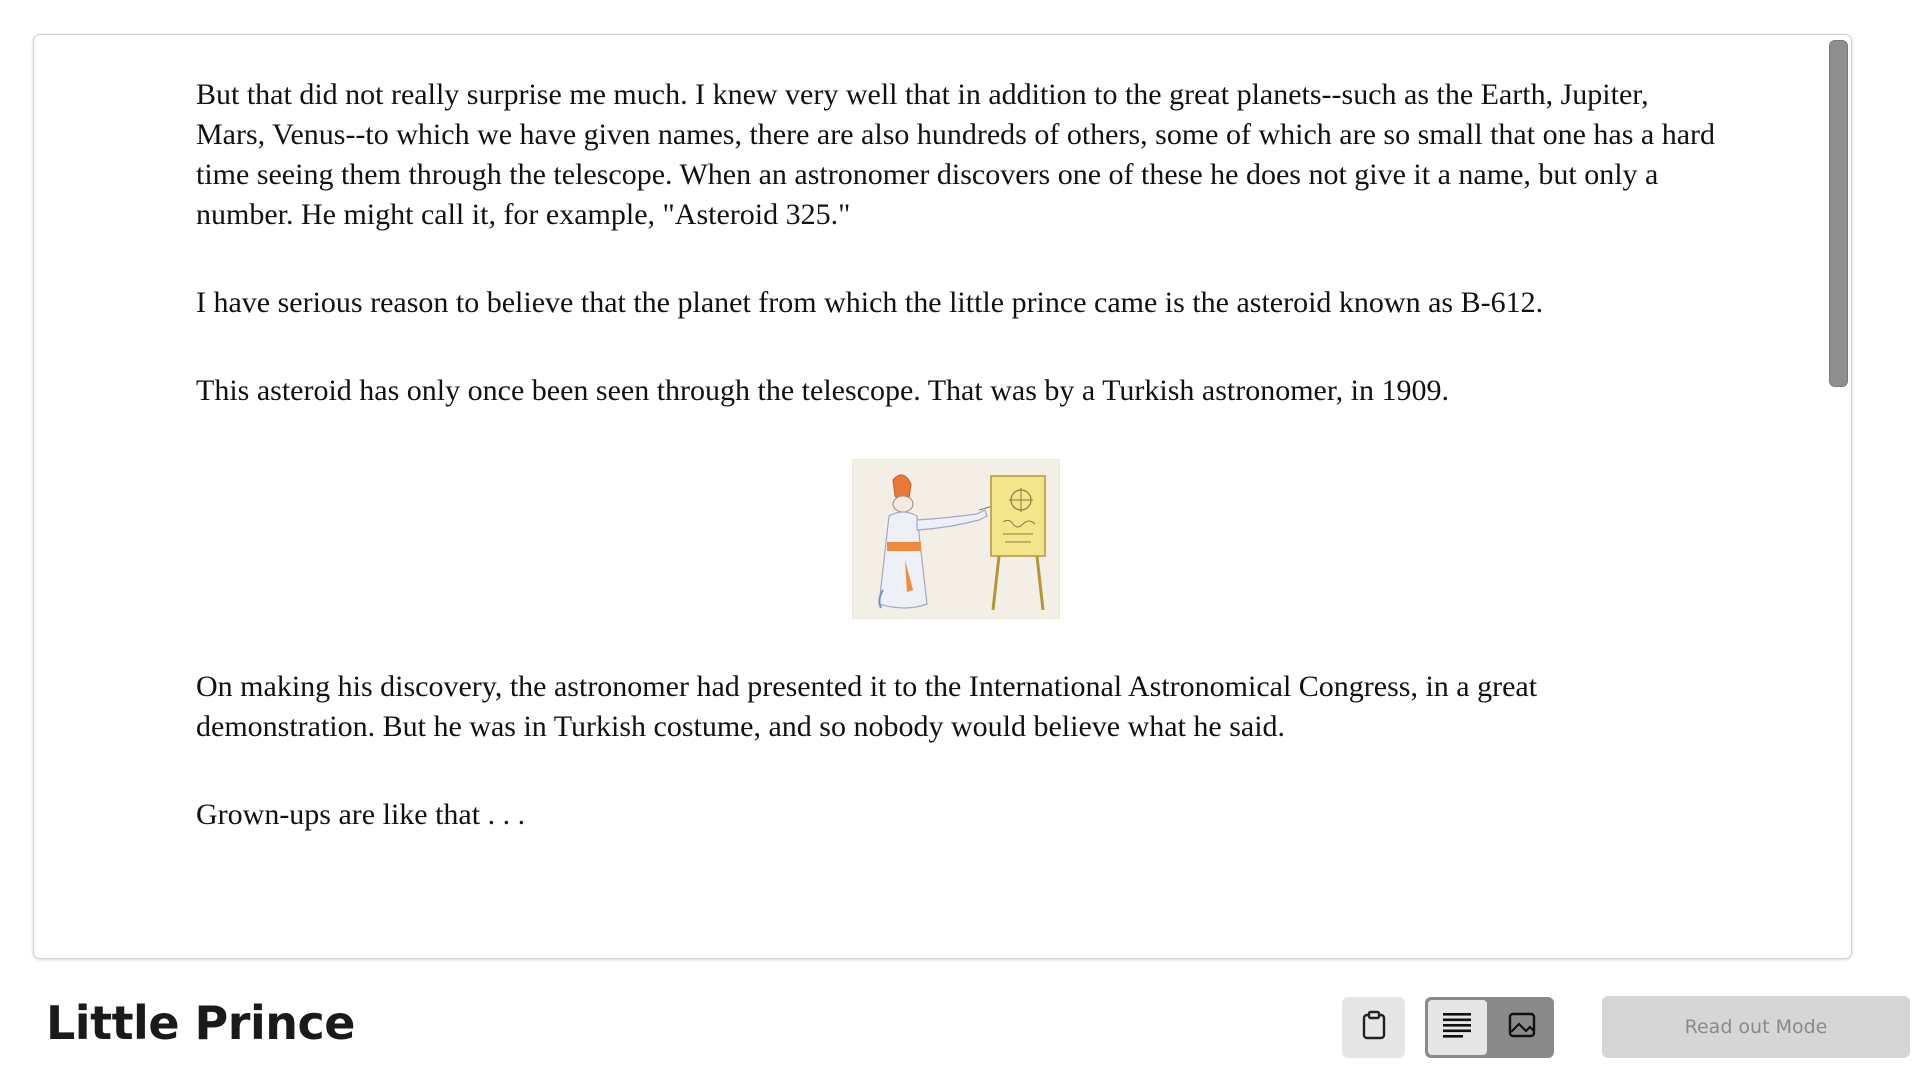 This screenshot has height=1080, width=1920. I want to click on image-mode-button, so click(1522, 1027).